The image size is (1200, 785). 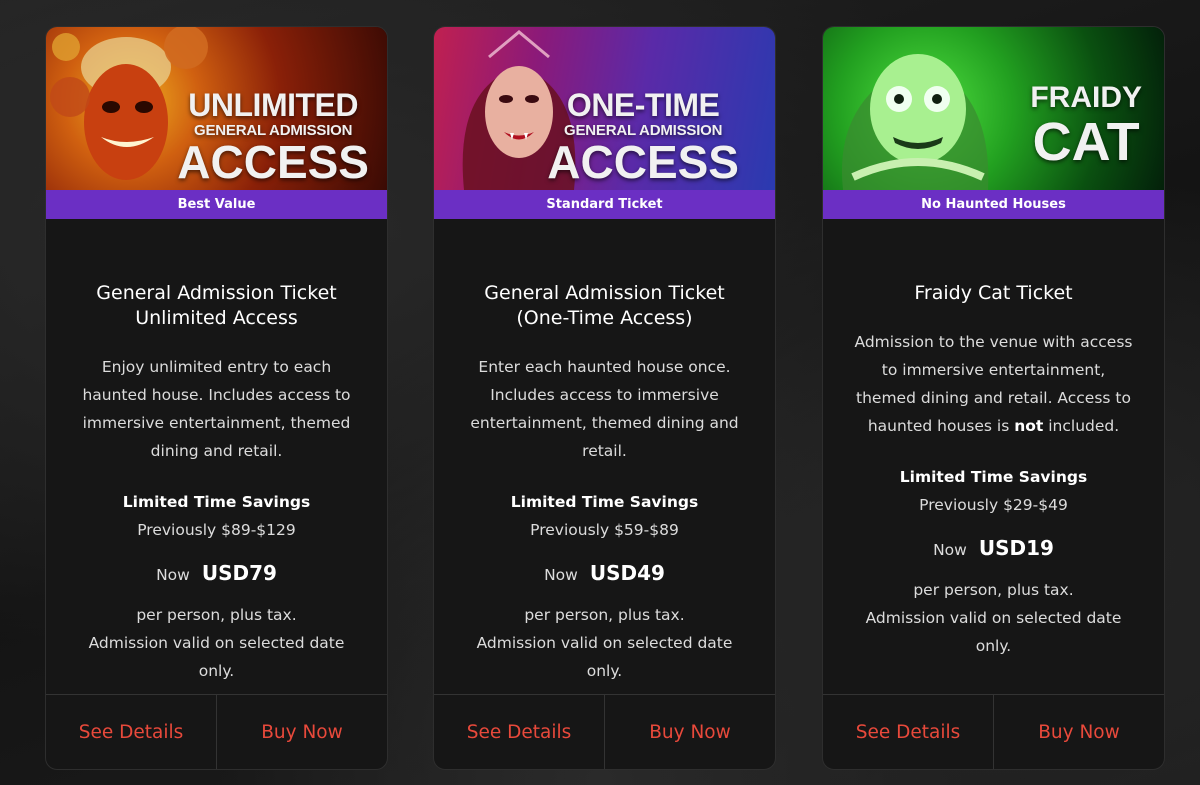 What do you see at coordinates (604, 423) in the screenshot?
I see `desc-line: entertainment, themed dining and` at bounding box center [604, 423].